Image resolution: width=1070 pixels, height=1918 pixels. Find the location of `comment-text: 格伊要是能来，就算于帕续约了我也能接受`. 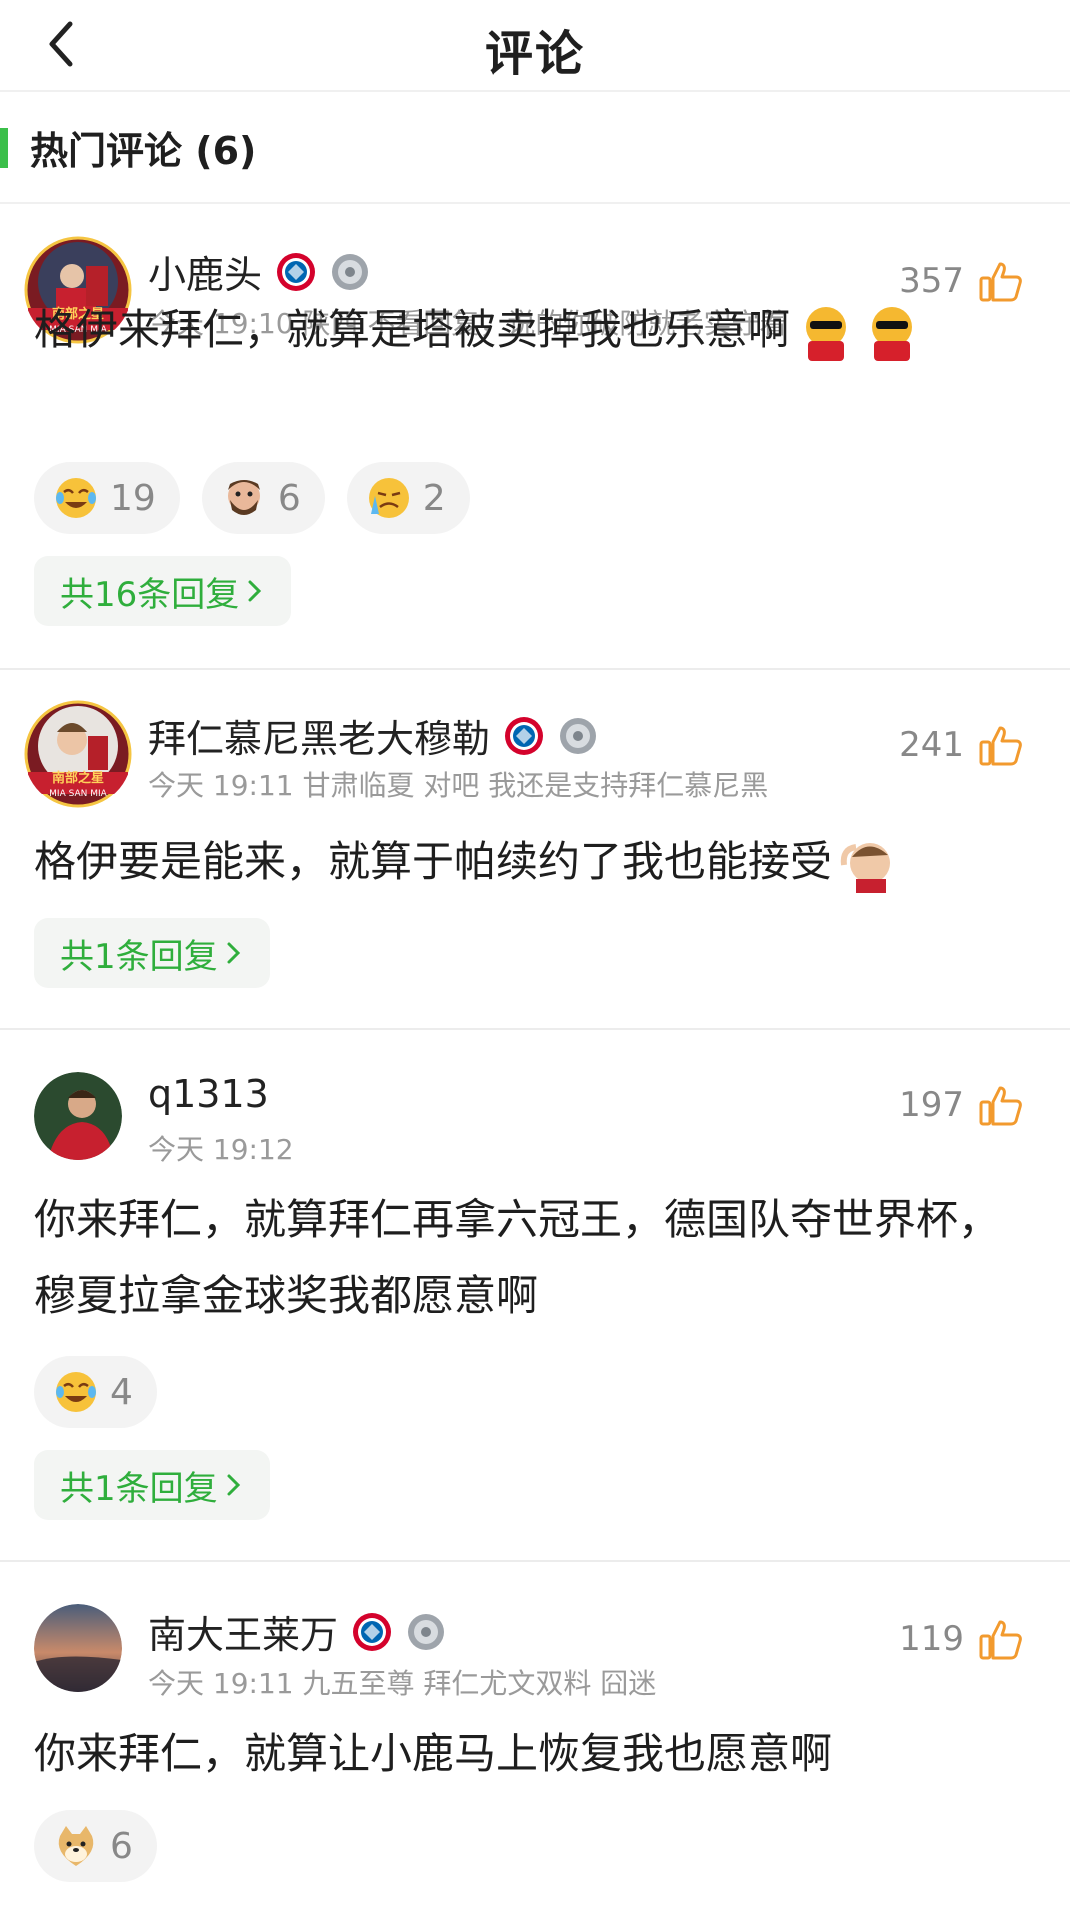

comment-text: 格伊要是能来，就算于帕续约了我也能接受 is located at coordinates (534, 862).